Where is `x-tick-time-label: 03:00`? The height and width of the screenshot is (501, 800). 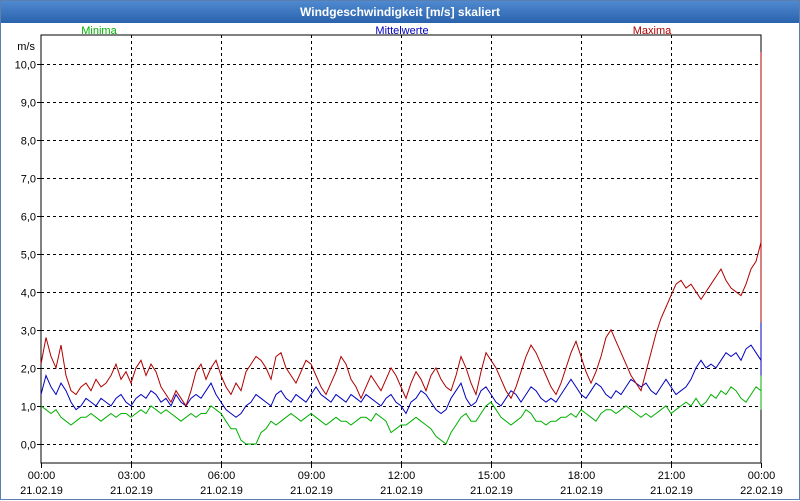 x-tick-time-label: 03:00 is located at coordinates (132, 476).